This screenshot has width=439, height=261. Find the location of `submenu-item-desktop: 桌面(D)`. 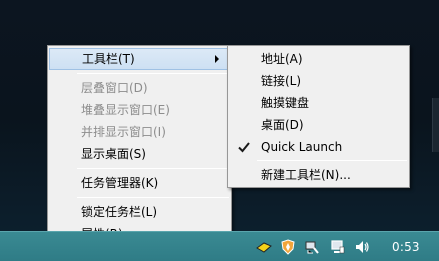

submenu-item-desktop: 桌面(D) is located at coordinates (318, 125).